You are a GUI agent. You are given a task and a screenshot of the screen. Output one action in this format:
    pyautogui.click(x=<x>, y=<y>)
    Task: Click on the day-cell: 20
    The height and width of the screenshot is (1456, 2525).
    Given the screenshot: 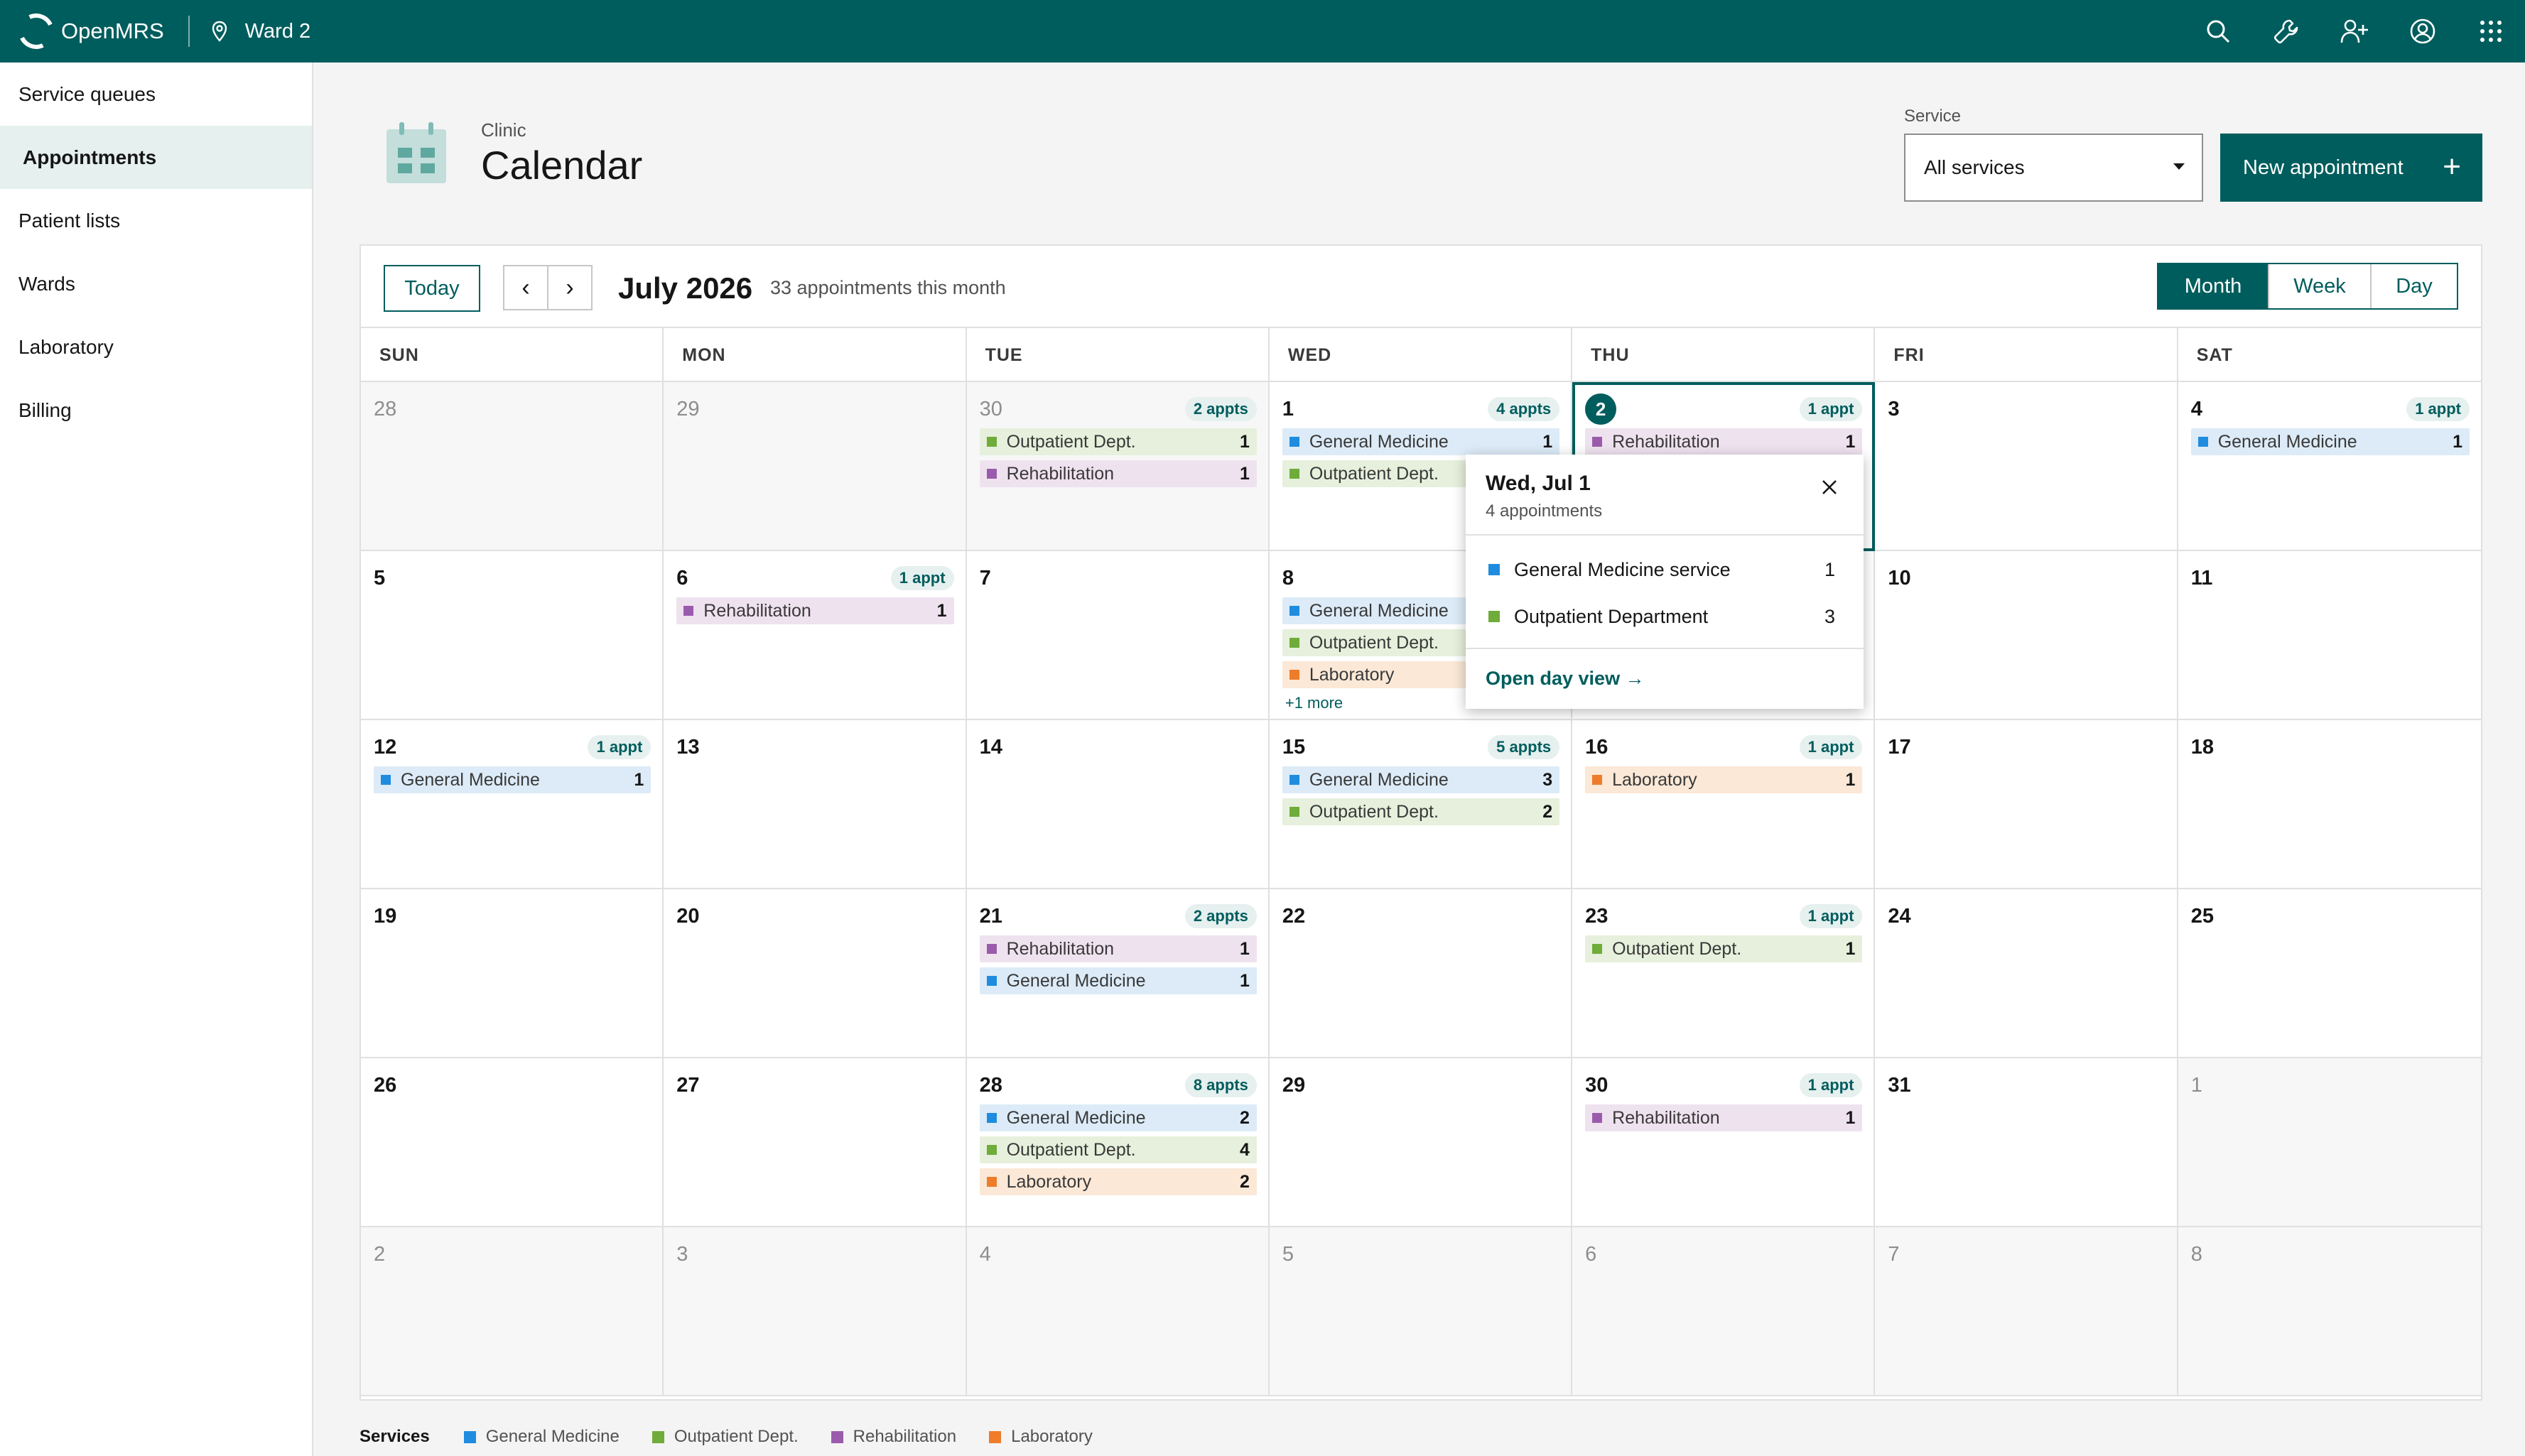 What is the action you would take?
    pyautogui.click(x=815, y=973)
    